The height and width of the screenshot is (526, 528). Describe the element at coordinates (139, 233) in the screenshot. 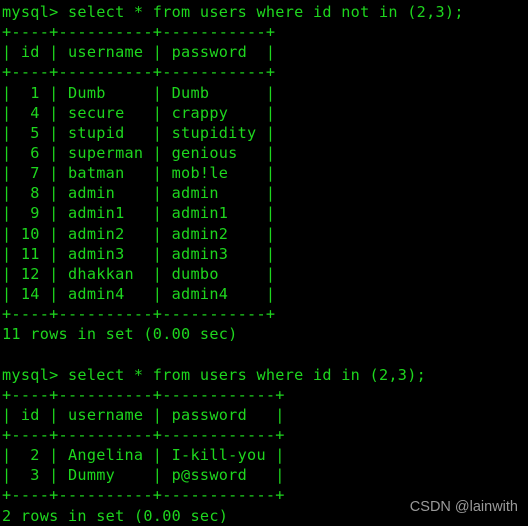

I see `terminal-line: | 10 | admin2 | admin2 |` at that location.